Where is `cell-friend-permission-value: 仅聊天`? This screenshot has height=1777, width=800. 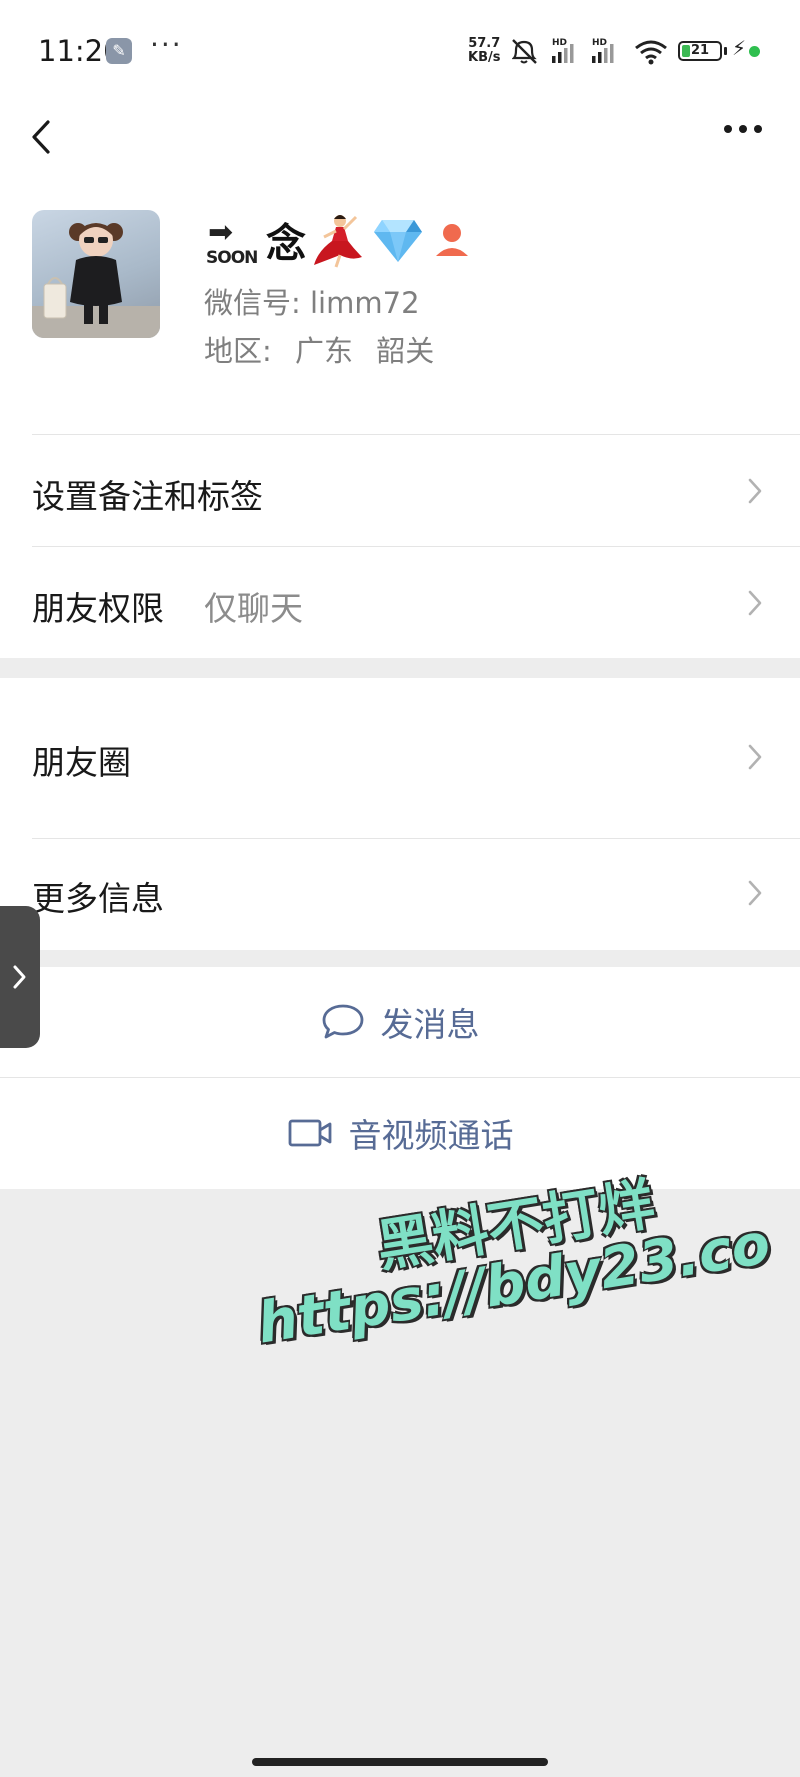
cell-friend-permission-value: 仅聊天 is located at coordinates (253, 608).